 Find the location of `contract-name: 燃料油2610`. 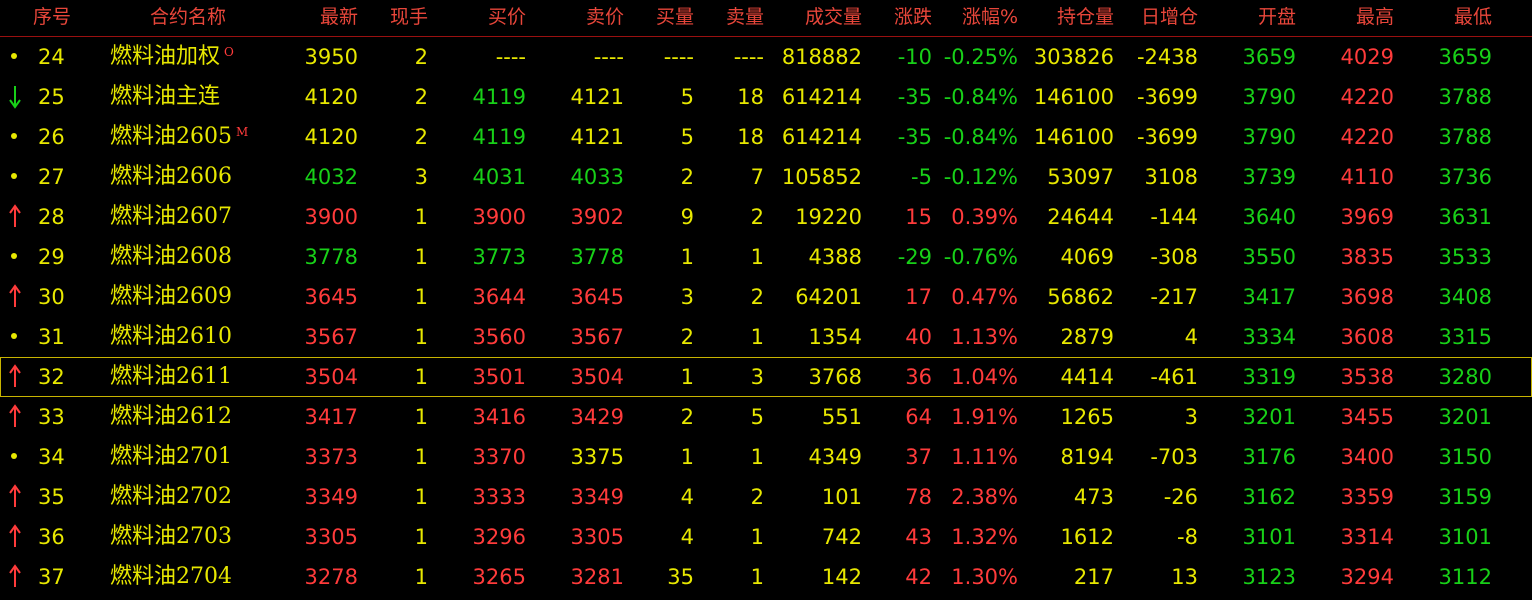

contract-name: 燃料油2610 is located at coordinates (195, 337).